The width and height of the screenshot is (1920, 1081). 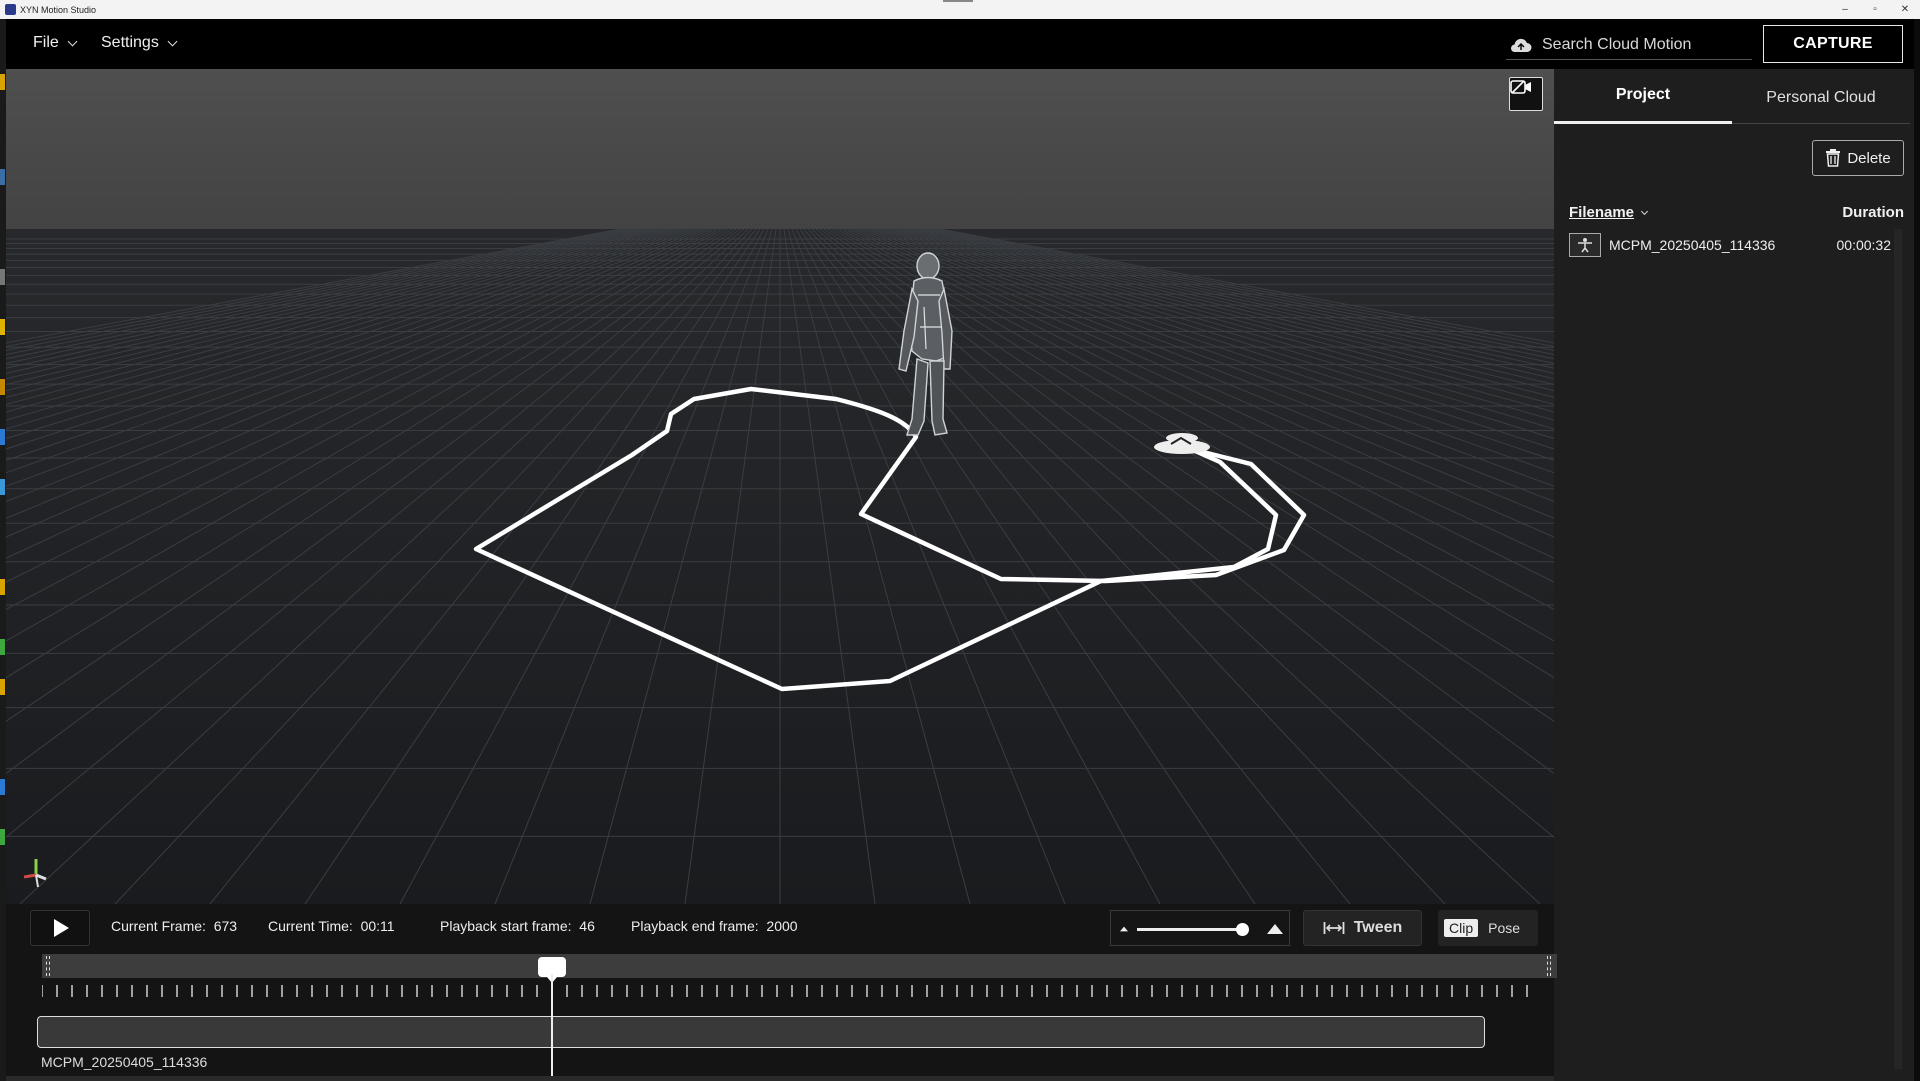 I want to click on tween-icon, so click(x=1334, y=928).